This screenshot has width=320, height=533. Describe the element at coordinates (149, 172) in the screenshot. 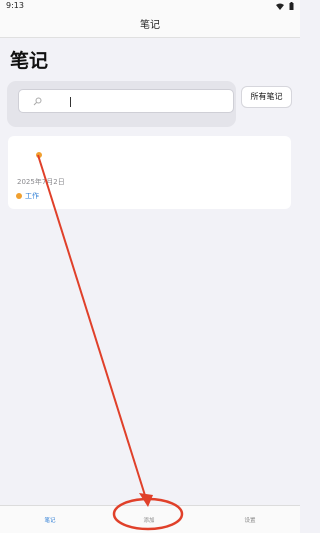

I see `note-card: 2025年7月2日 工作` at that location.